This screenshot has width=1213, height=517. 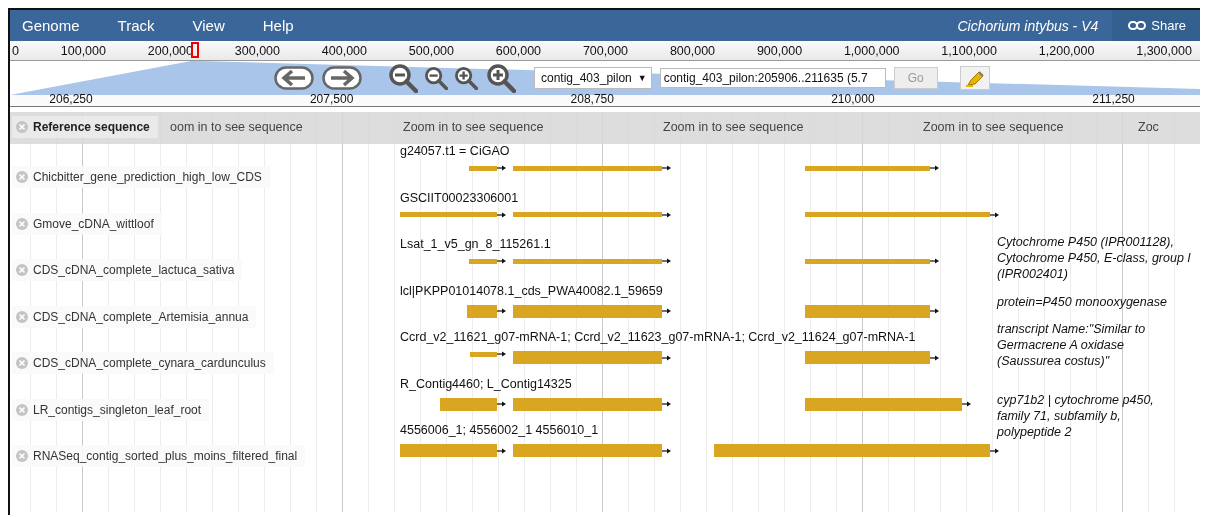 I want to click on ruler-label: 300,000, so click(x=257, y=50).